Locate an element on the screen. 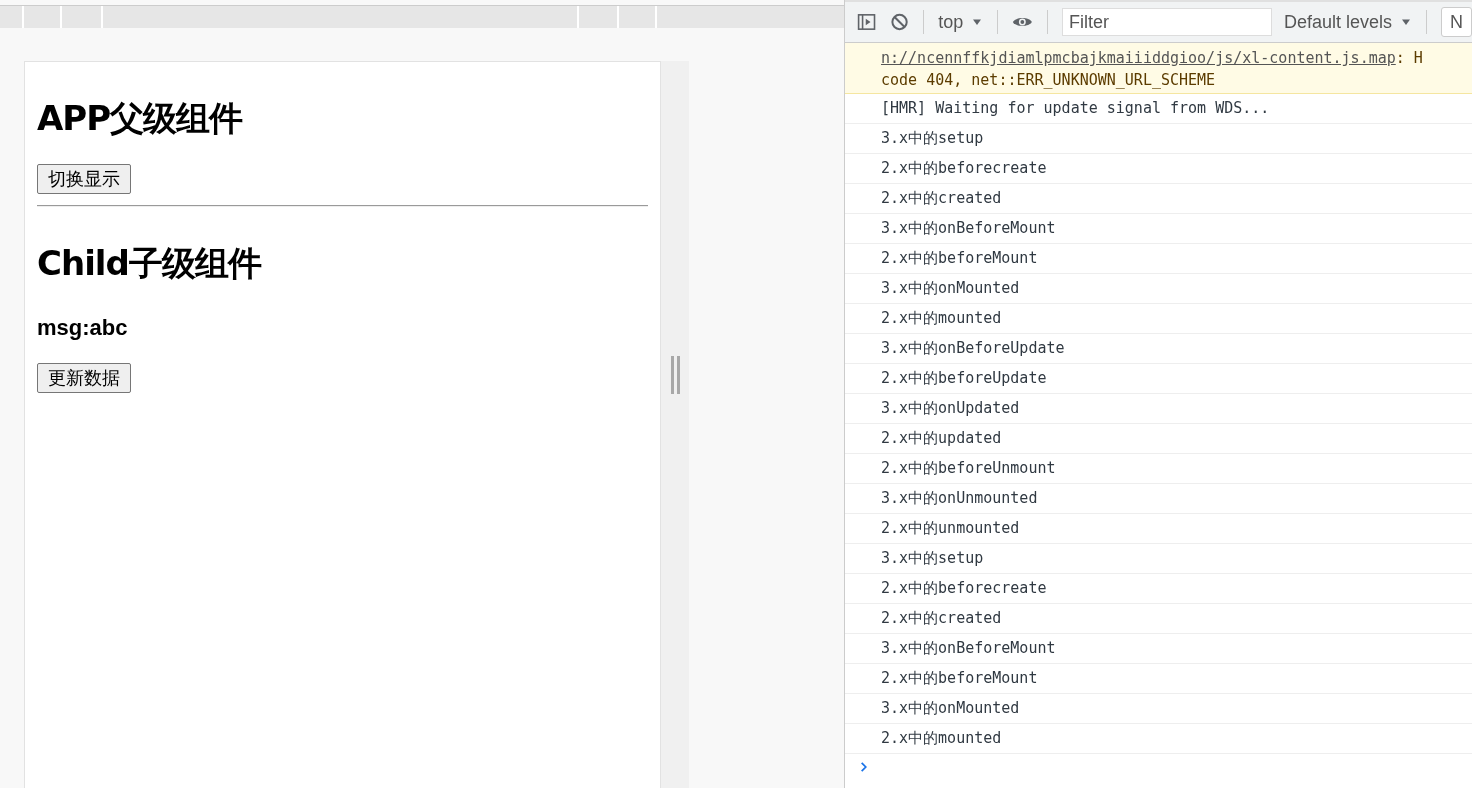 The height and width of the screenshot is (788, 1472). child-heading: Child子级组件 is located at coordinates (150, 263).